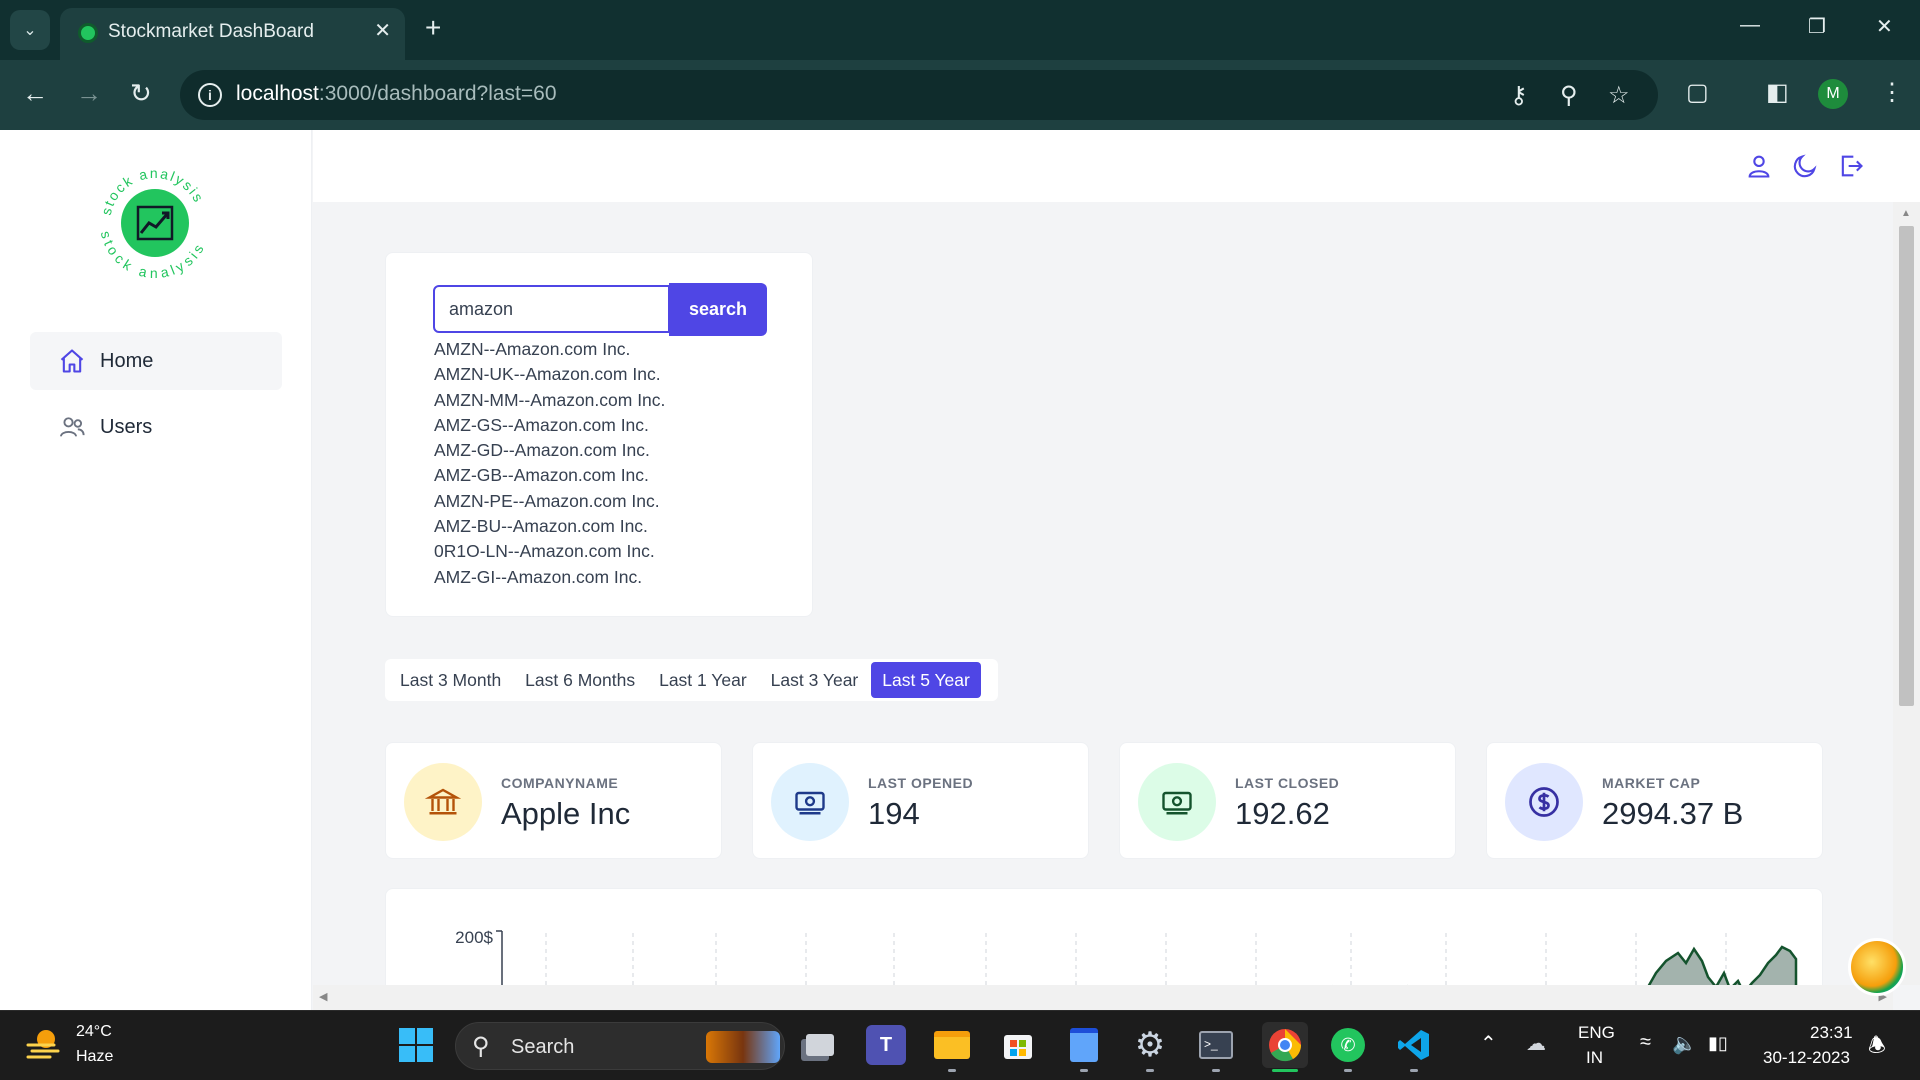  What do you see at coordinates (43, 1044) in the screenshot?
I see `haze-weather-icon` at bounding box center [43, 1044].